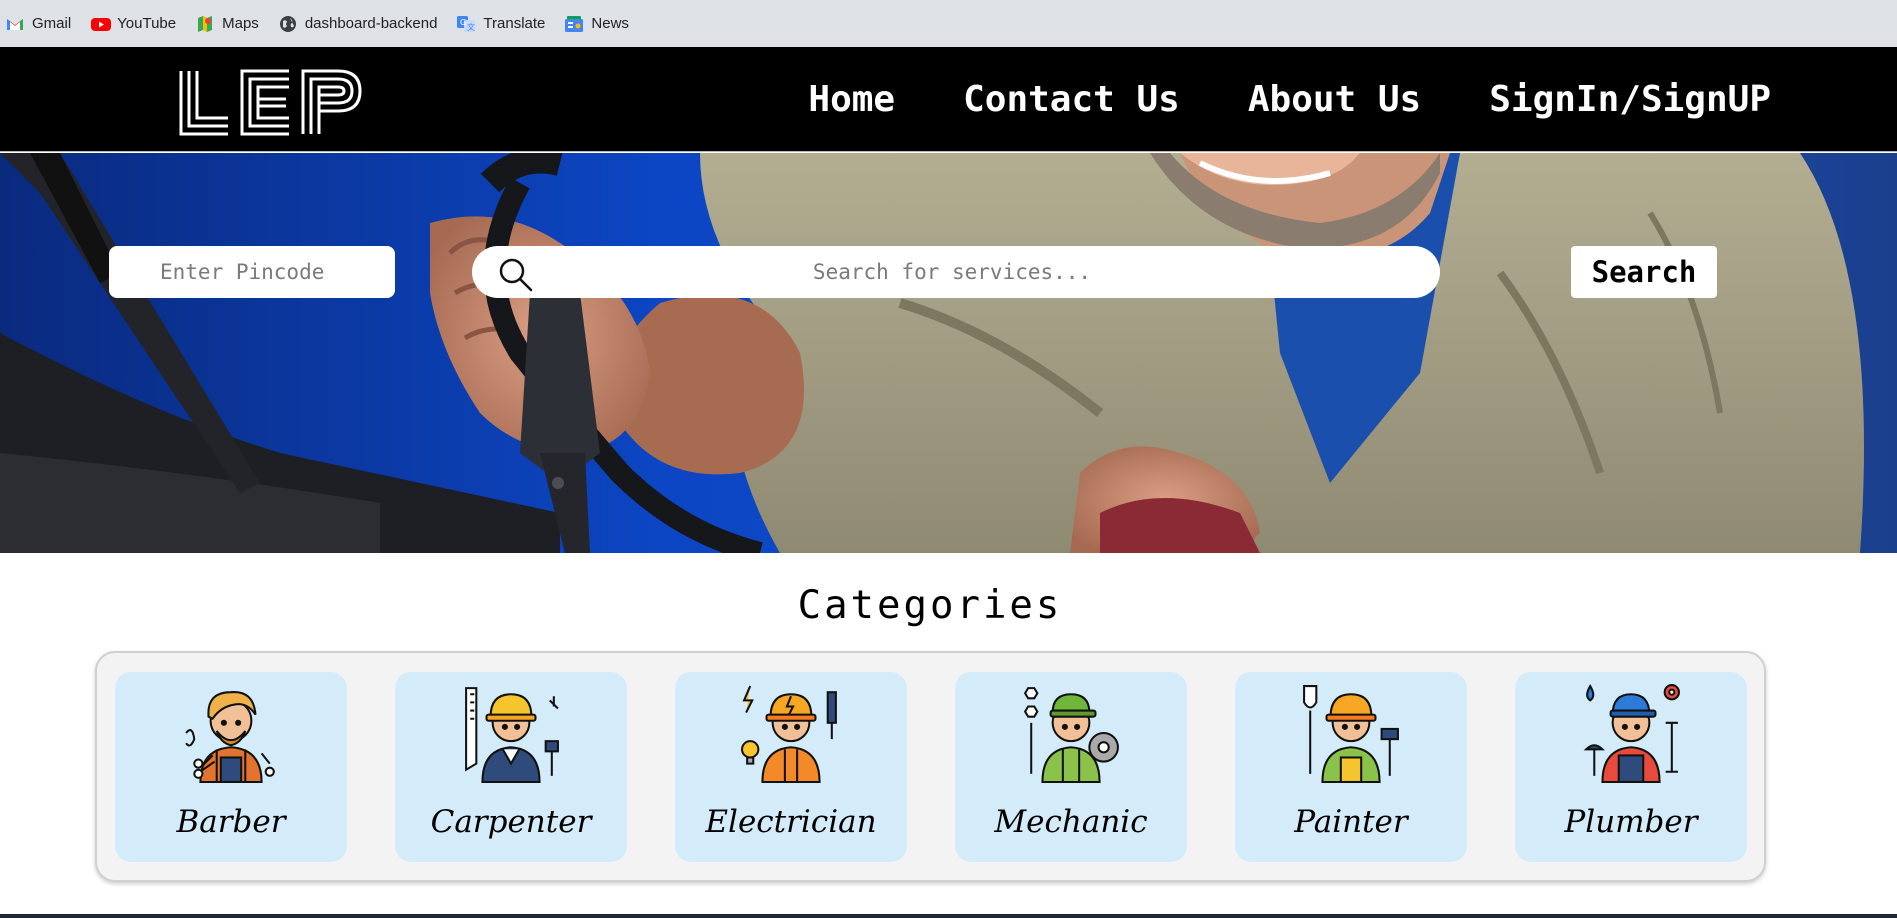 The height and width of the screenshot is (918, 1897). Describe the element at coordinates (512, 735) in the screenshot. I see `carpenter-icon` at that location.